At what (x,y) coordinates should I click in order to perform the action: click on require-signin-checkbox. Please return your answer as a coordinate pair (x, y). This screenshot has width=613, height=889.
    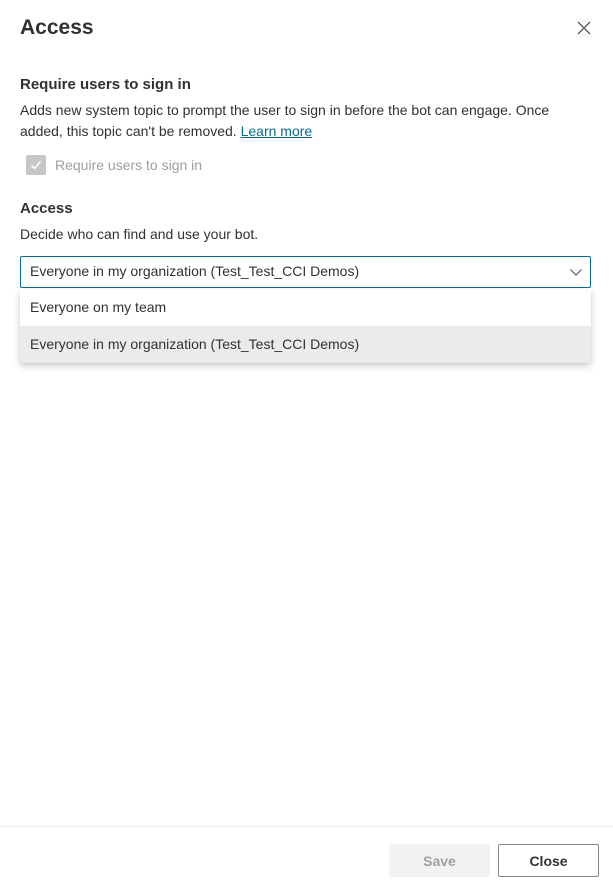
    Looking at the image, I should click on (36, 165).